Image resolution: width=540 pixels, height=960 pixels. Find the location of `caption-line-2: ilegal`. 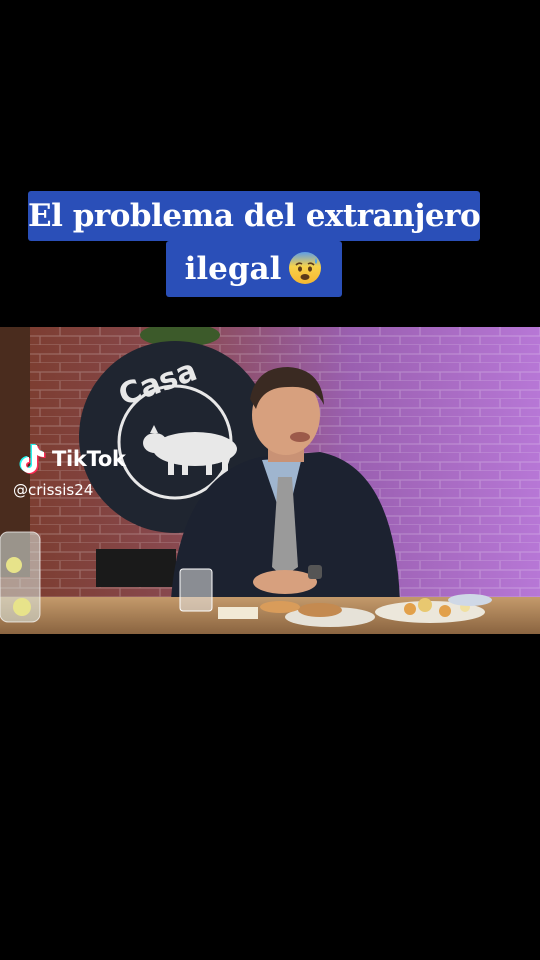

caption-line-2: ilegal is located at coordinates (254, 269).